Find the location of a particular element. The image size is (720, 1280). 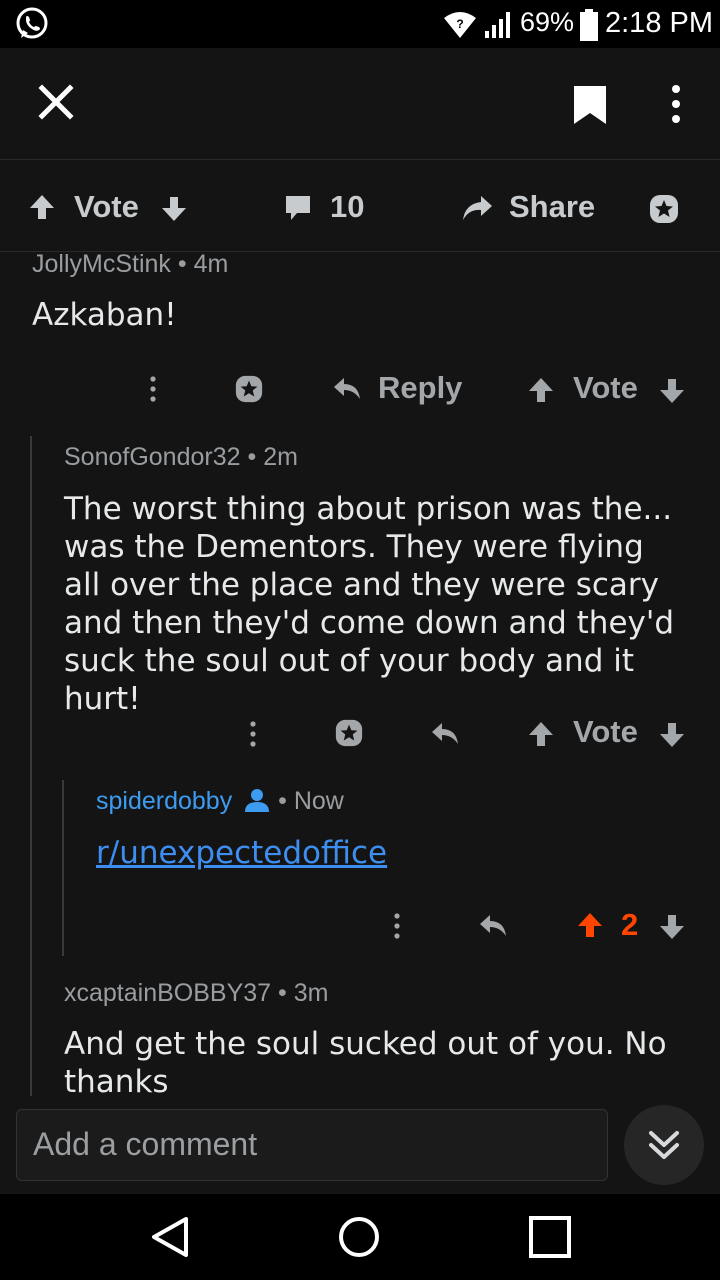

wifi-icon: ? is located at coordinates (460, 25).